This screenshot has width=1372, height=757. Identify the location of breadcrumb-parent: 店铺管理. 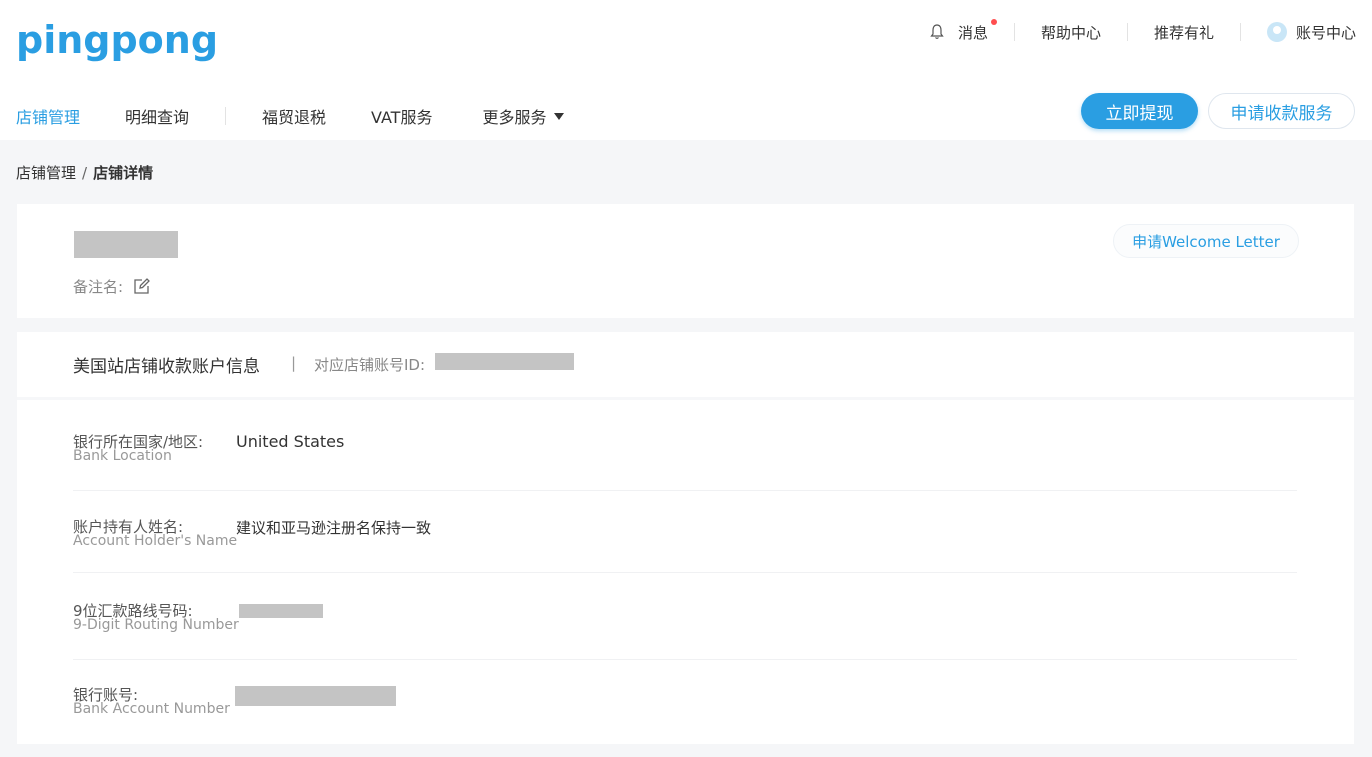
(46, 173).